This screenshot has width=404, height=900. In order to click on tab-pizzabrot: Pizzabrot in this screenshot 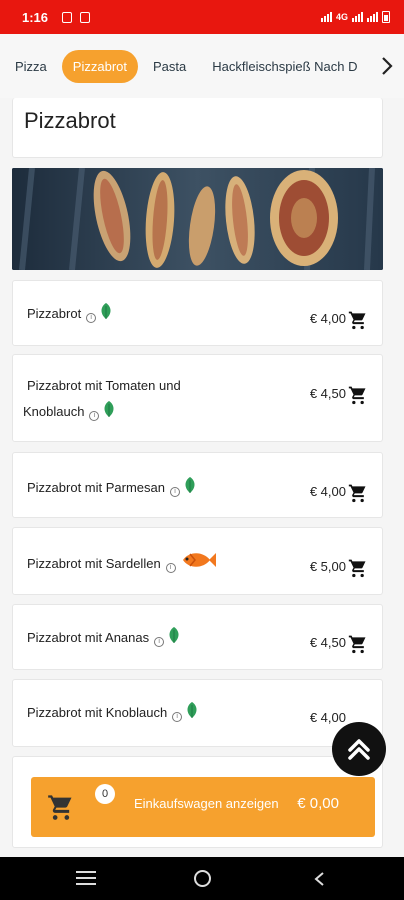, I will do `click(99, 66)`.